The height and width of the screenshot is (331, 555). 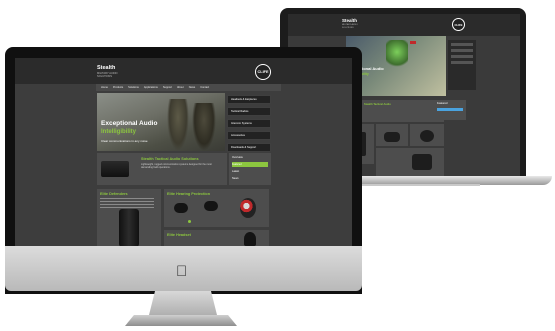 I want to click on imac-stand, so click(x=181, y=320).